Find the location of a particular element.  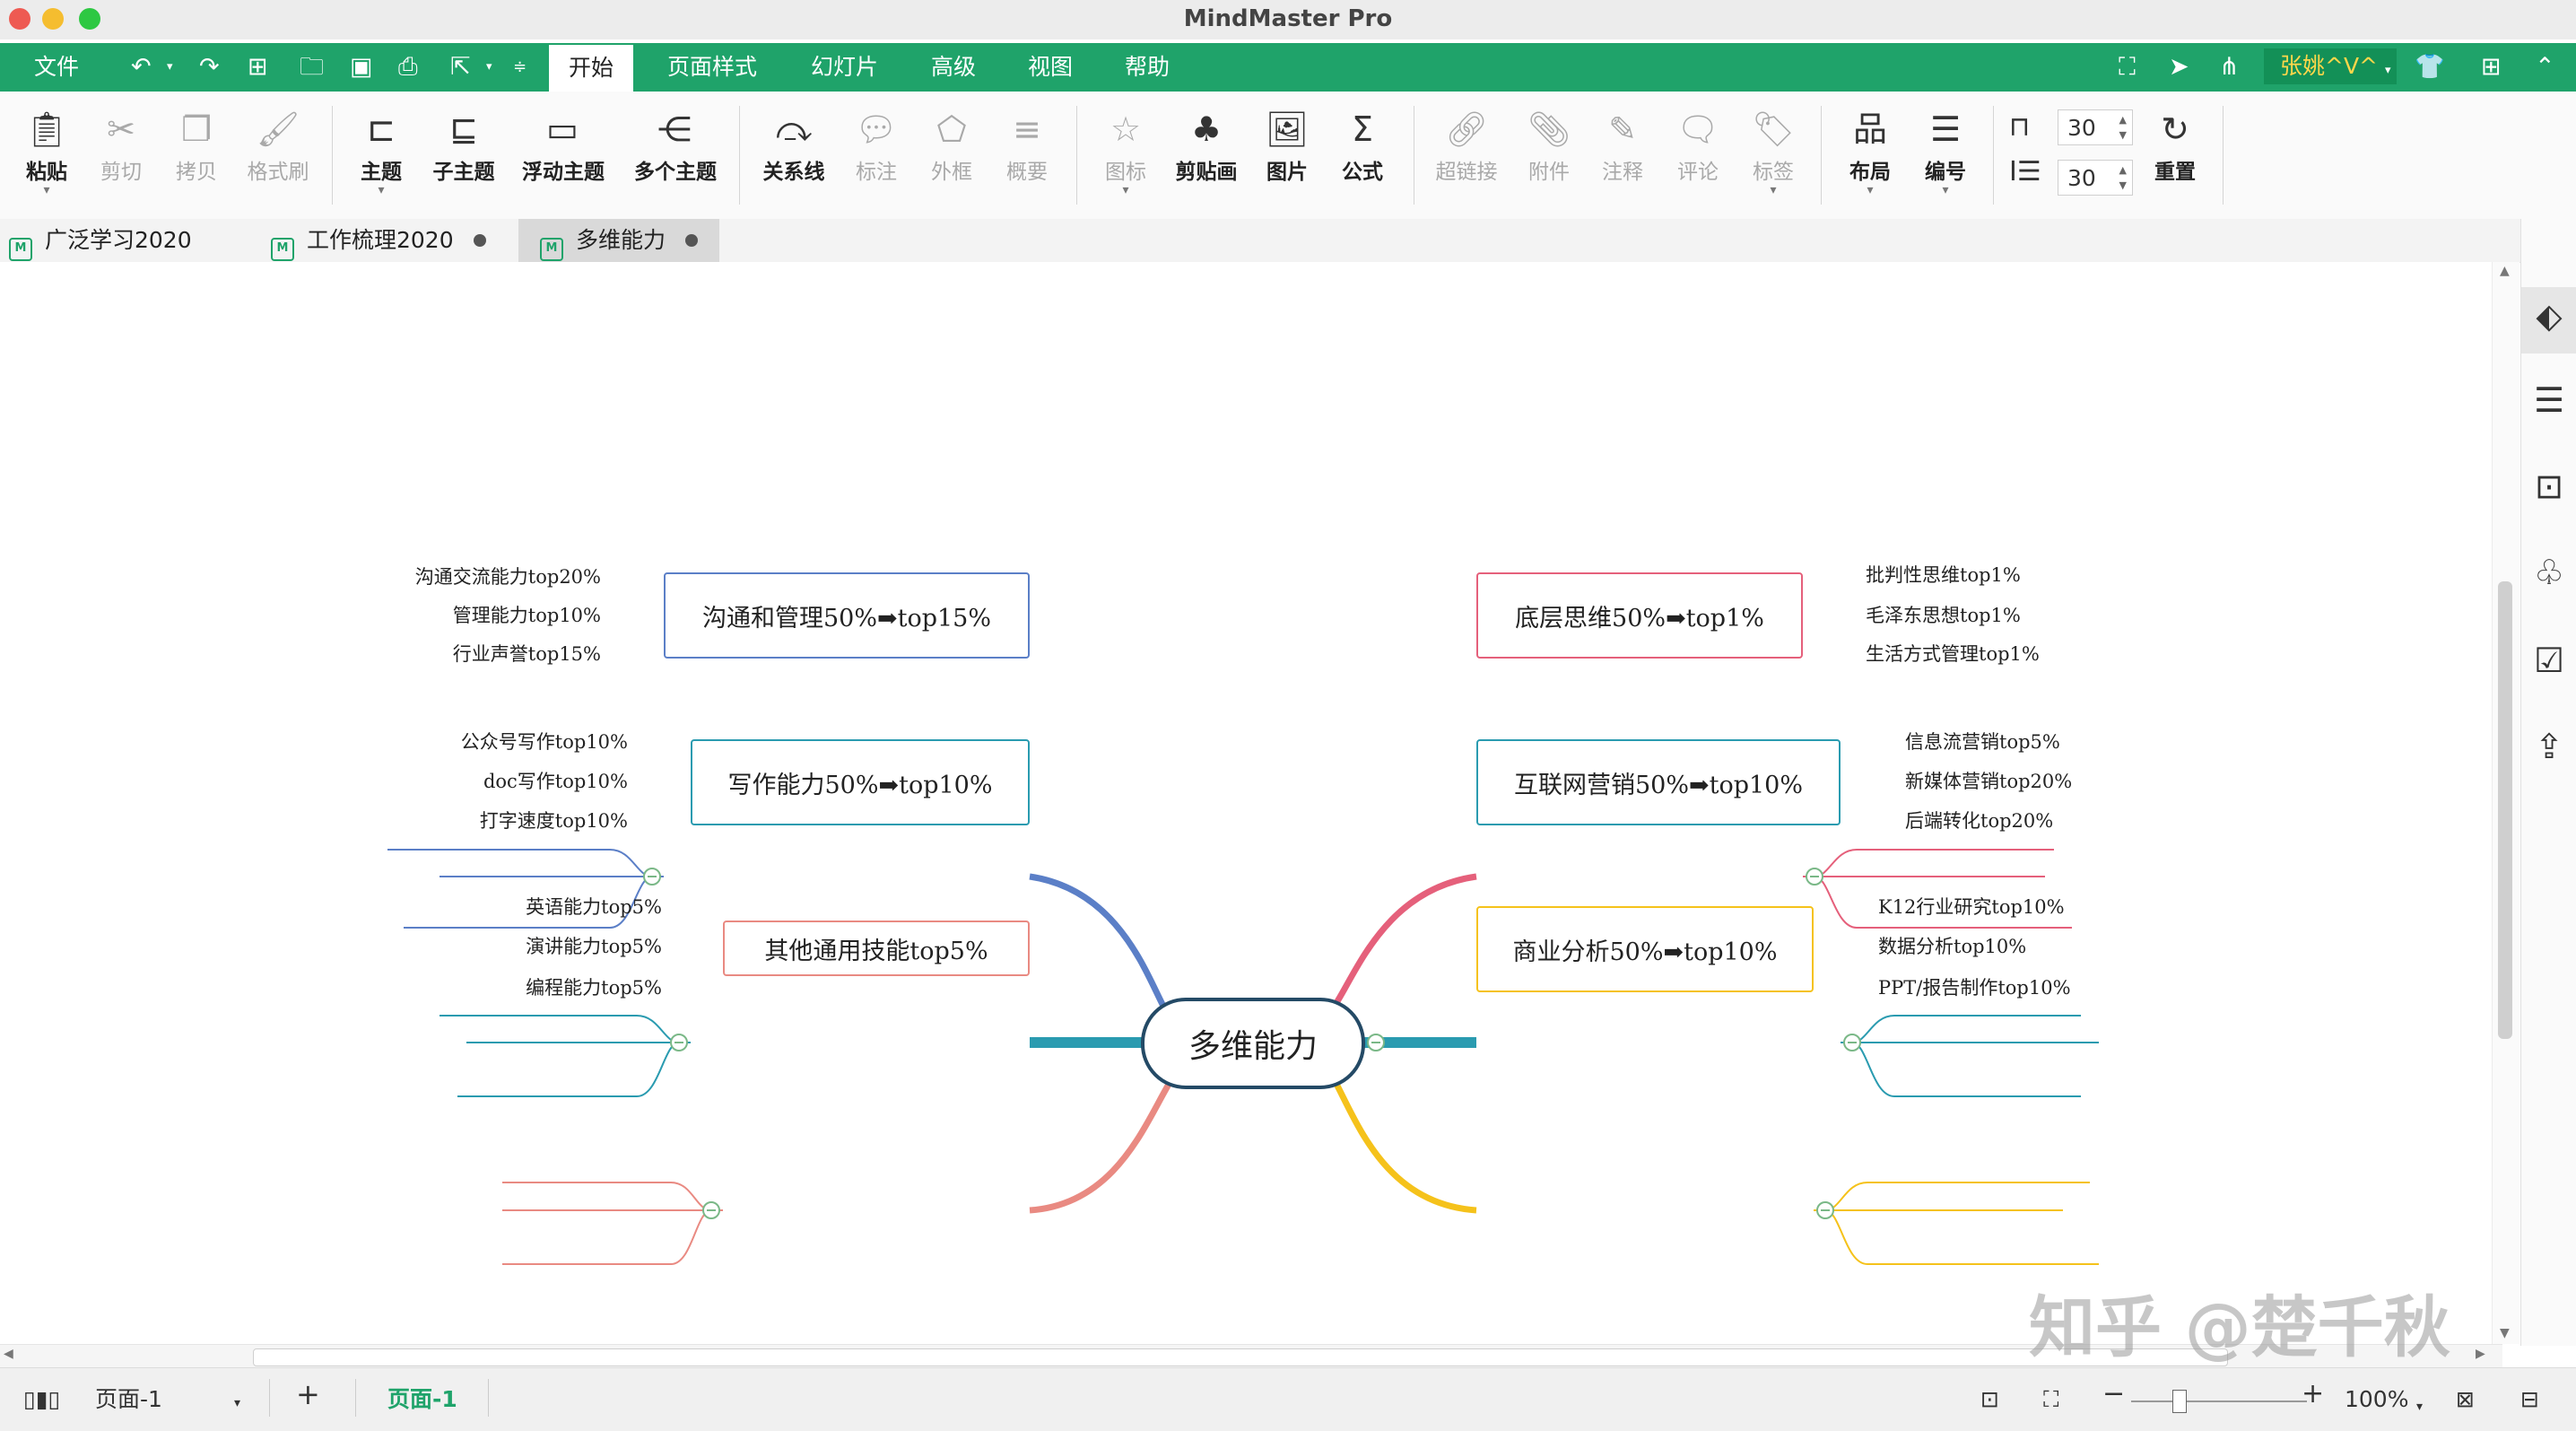

layout-dropdown-icon: ▾ is located at coordinates (1870, 190).